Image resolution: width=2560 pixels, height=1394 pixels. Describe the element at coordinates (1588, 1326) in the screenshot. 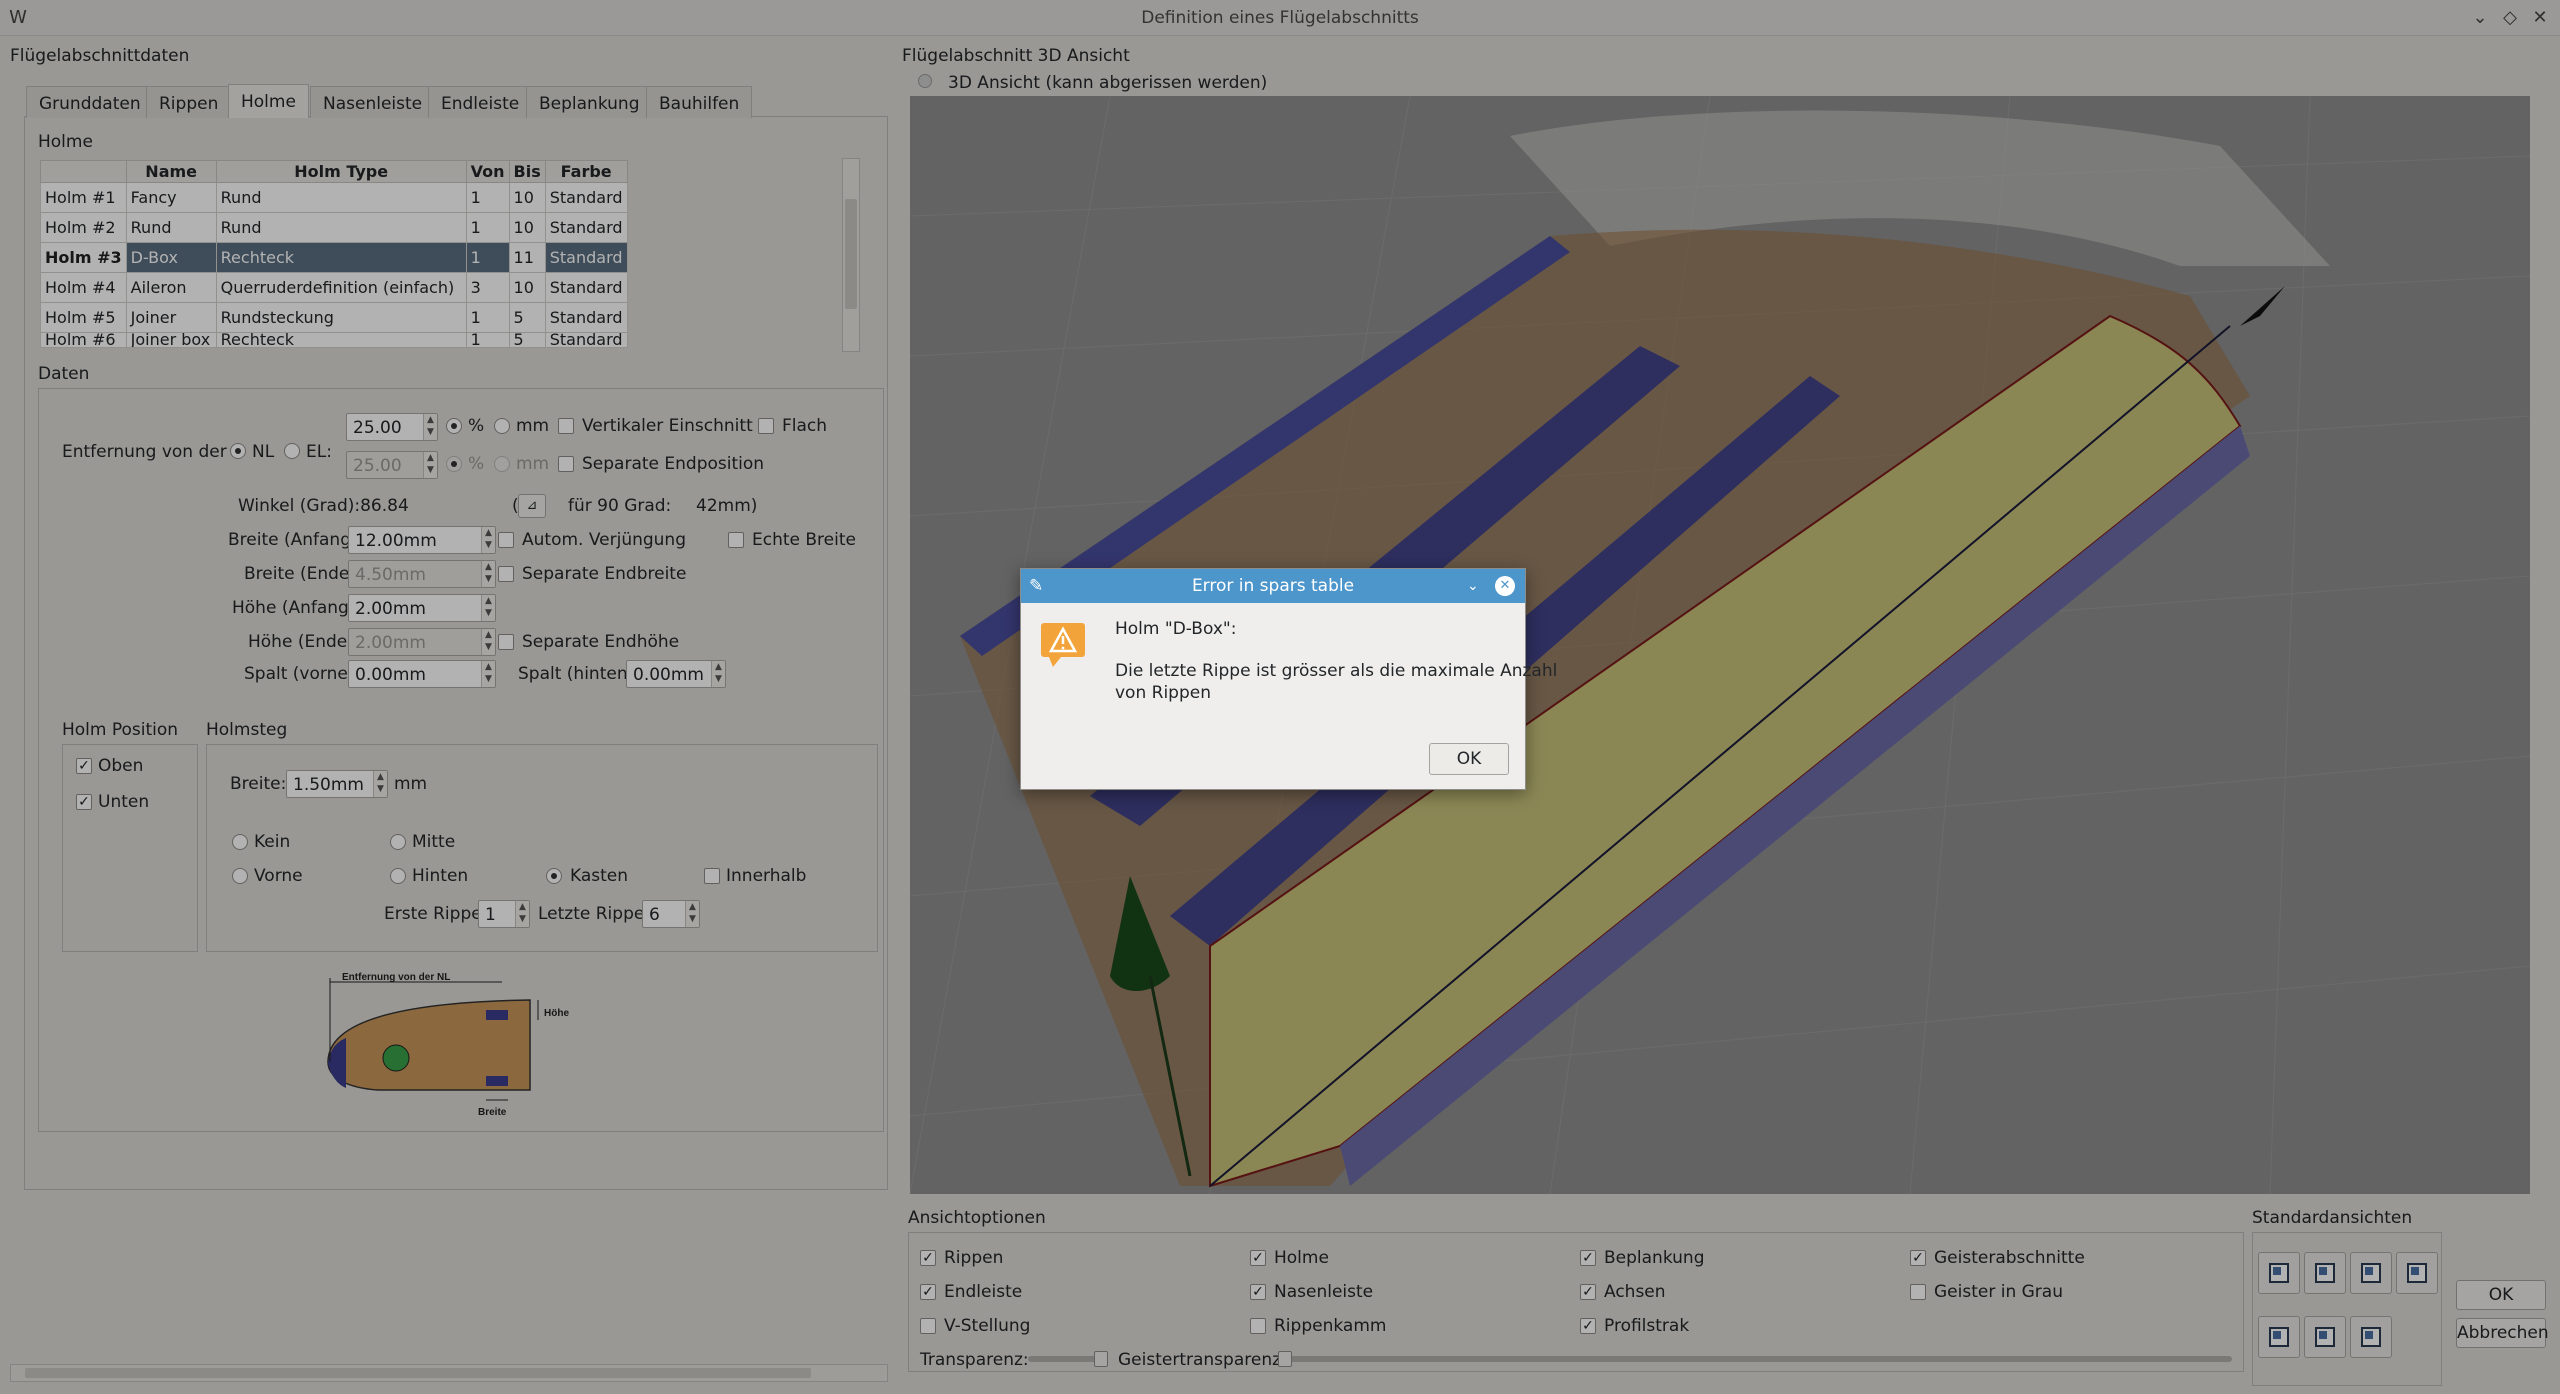

I see `profilstrak-checkbox: ✓` at that location.